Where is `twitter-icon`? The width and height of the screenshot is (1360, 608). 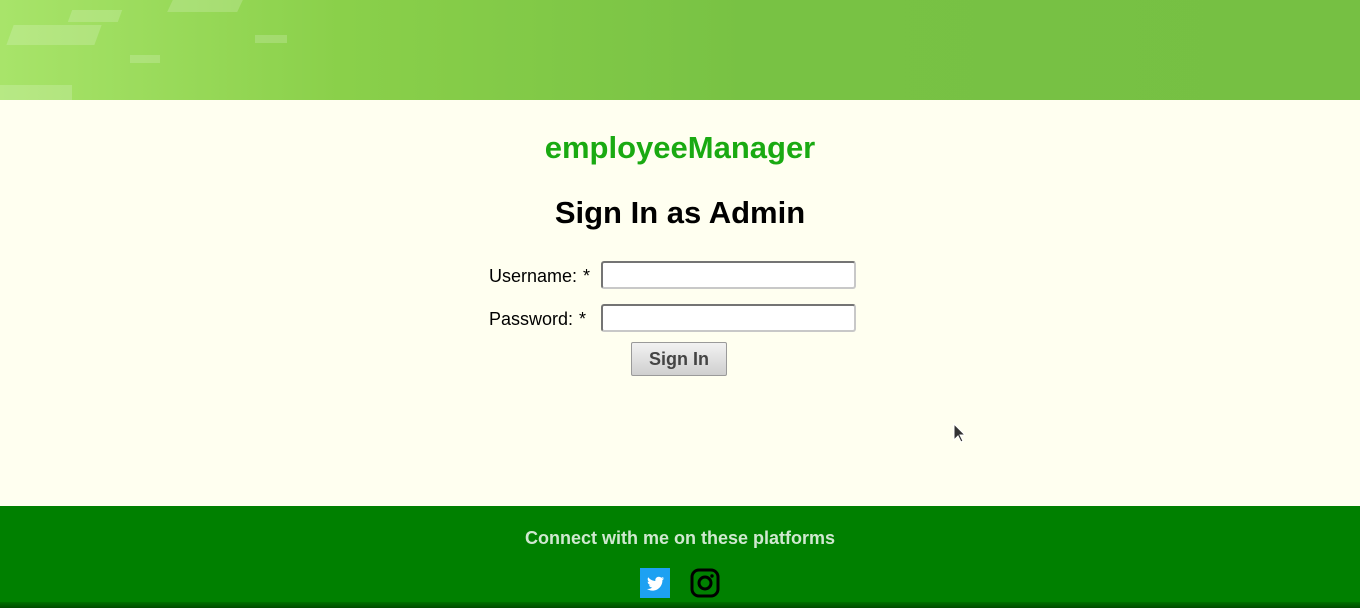 twitter-icon is located at coordinates (655, 583).